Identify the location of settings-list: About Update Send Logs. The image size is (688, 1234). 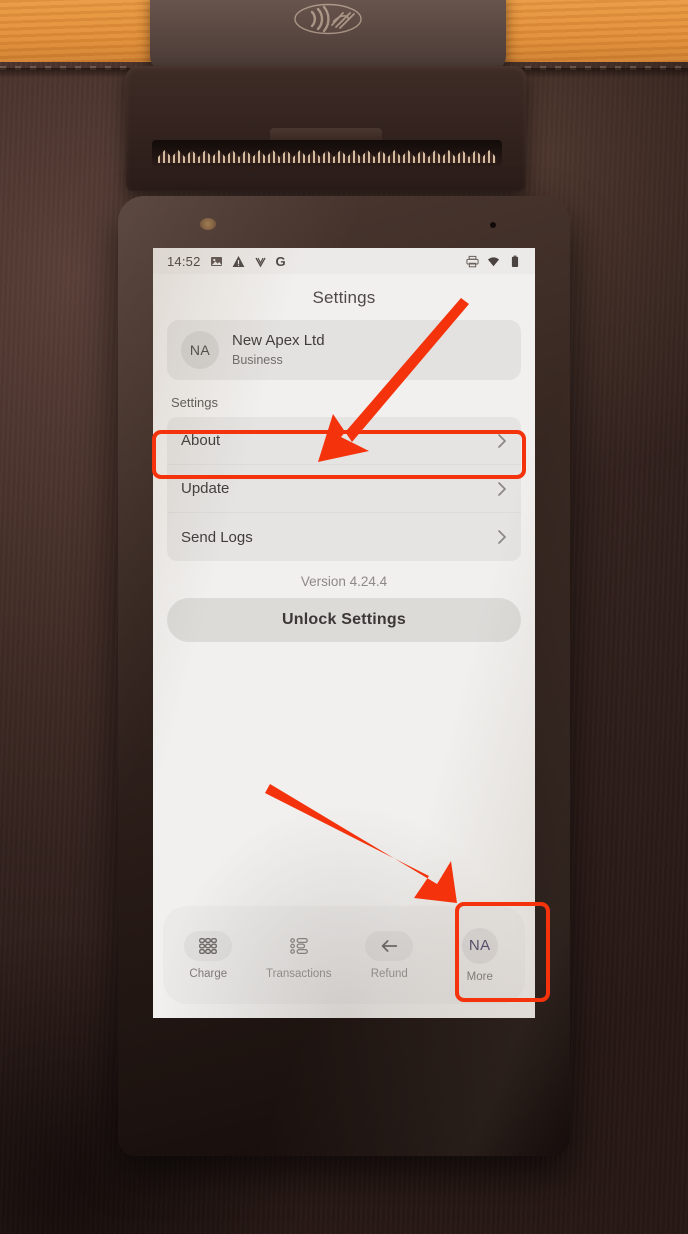
(344, 489).